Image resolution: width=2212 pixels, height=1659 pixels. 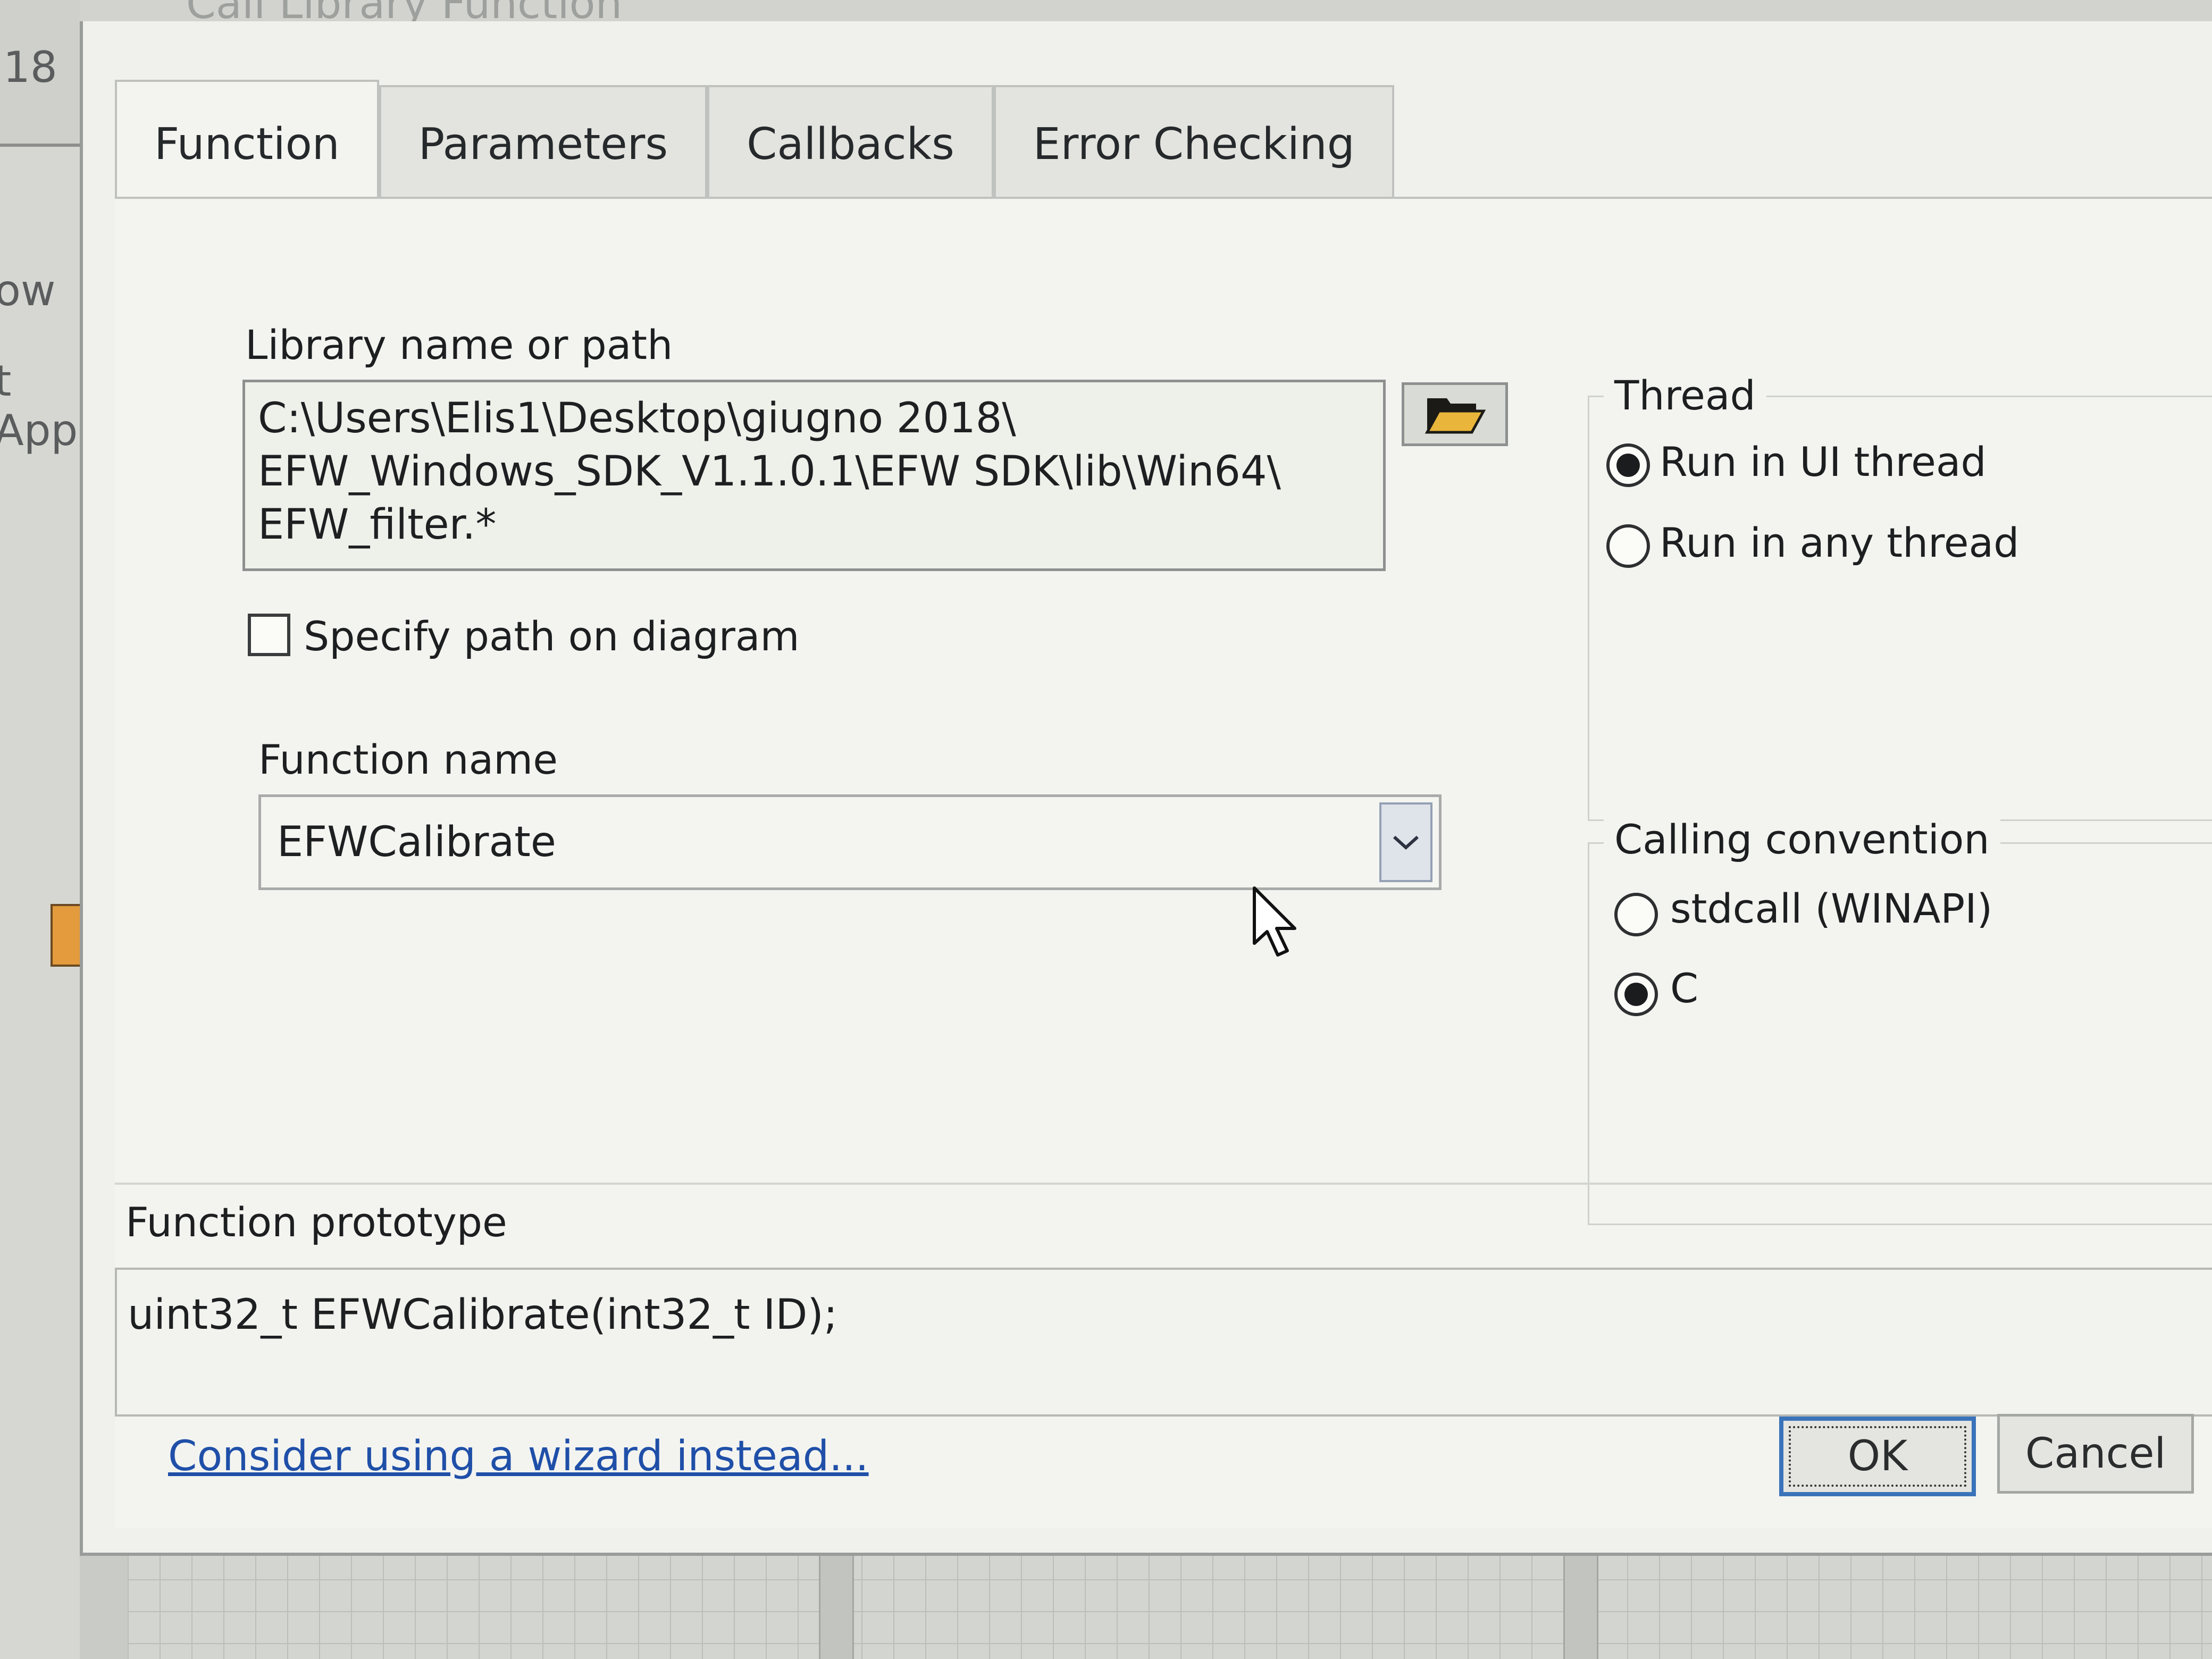 I want to click on function-name-label: Function name, so click(x=408, y=759).